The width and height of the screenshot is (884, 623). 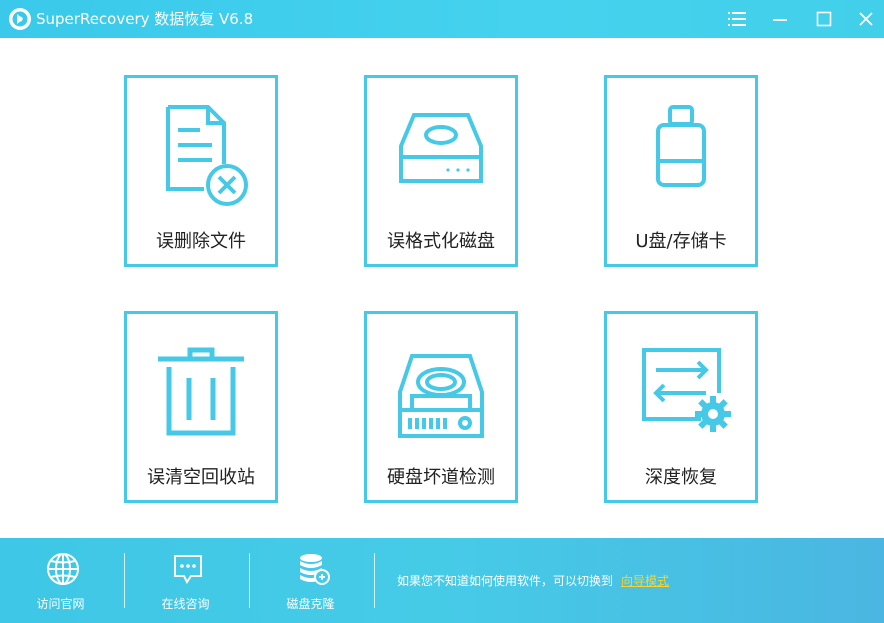 What do you see at coordinates (681, 146) in the screenshot?
I see `usb-drive-icon` at bounding box center [681, 146].